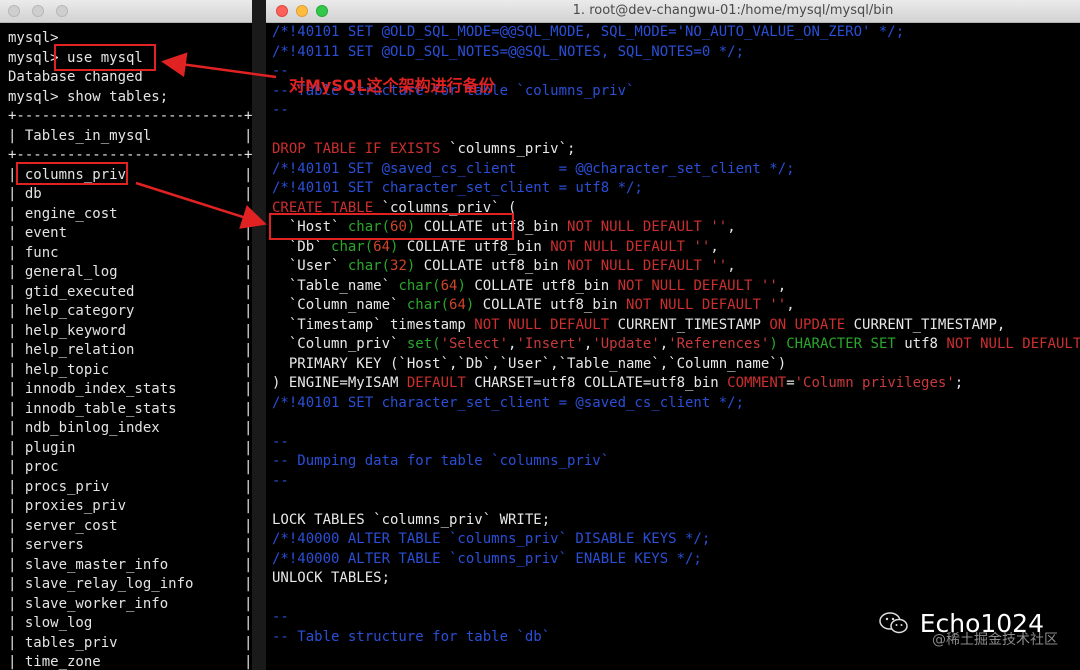 The image size is (1080, 670). What do you see at coordinates (995, 640) in the screenshot?
I see `watermark-site: @稀土掘金技术社区` at bounding box center [995, 640].